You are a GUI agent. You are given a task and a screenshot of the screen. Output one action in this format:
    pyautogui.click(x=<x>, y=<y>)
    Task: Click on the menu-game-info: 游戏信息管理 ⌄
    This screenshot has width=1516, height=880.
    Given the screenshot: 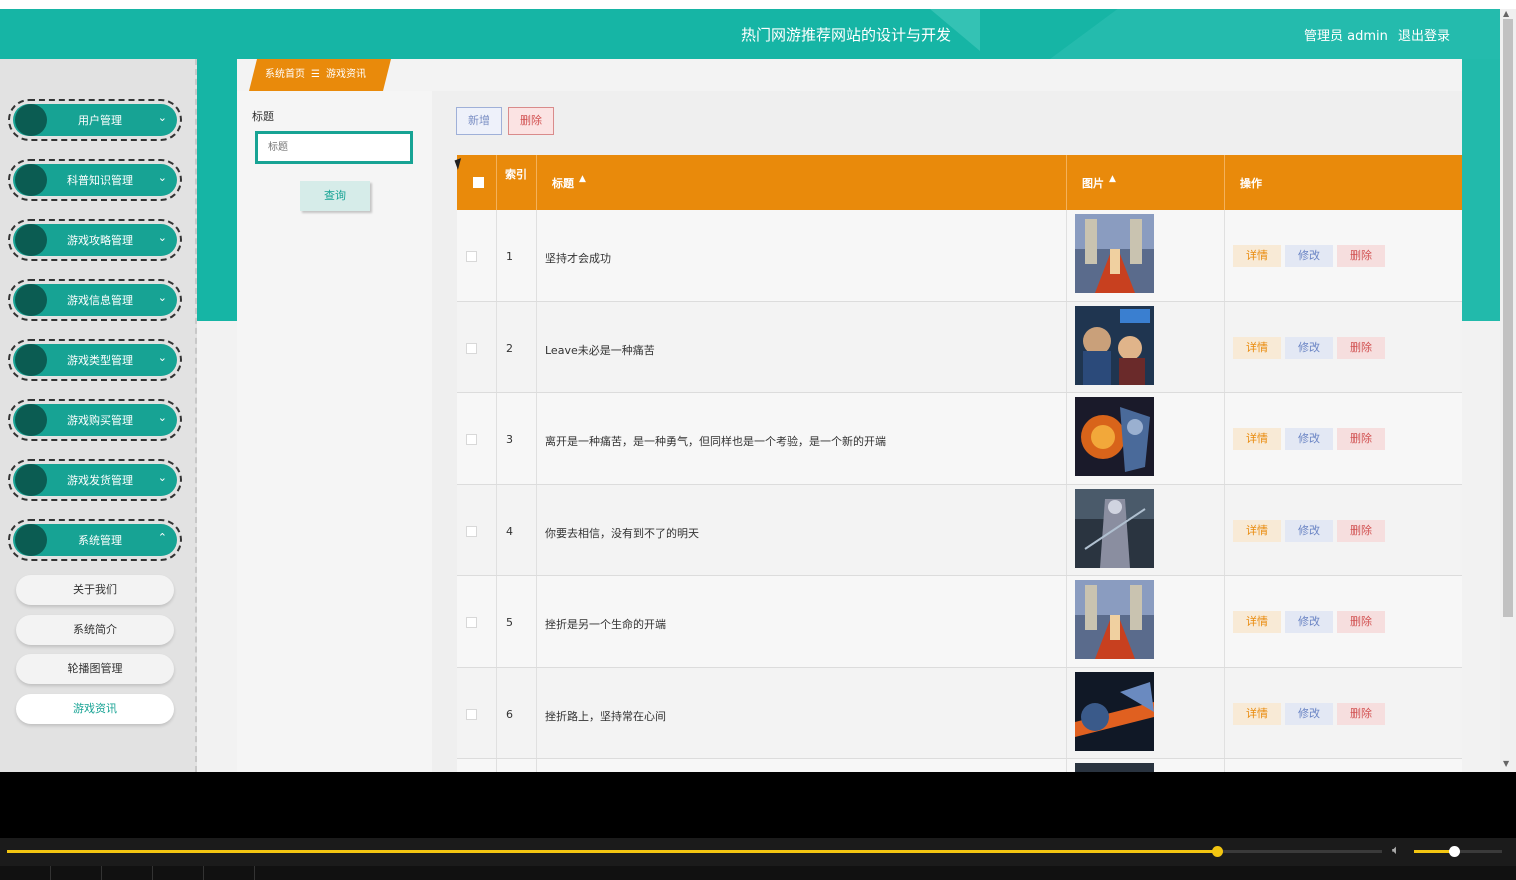 What is the action you would take?
    pyautogui.click(x=95, y=300)
    